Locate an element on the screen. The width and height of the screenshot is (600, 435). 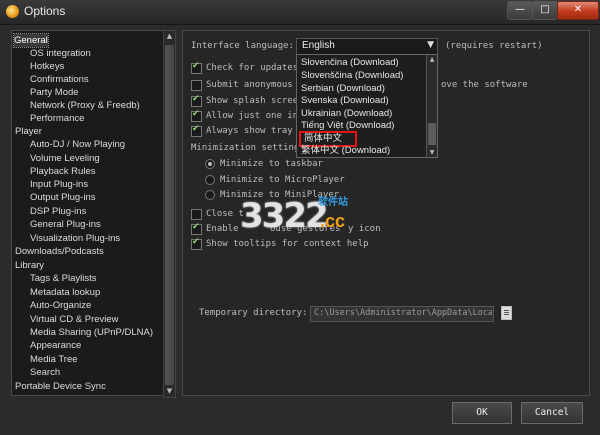
ok-button: OK is located at coordinates (482, 413).